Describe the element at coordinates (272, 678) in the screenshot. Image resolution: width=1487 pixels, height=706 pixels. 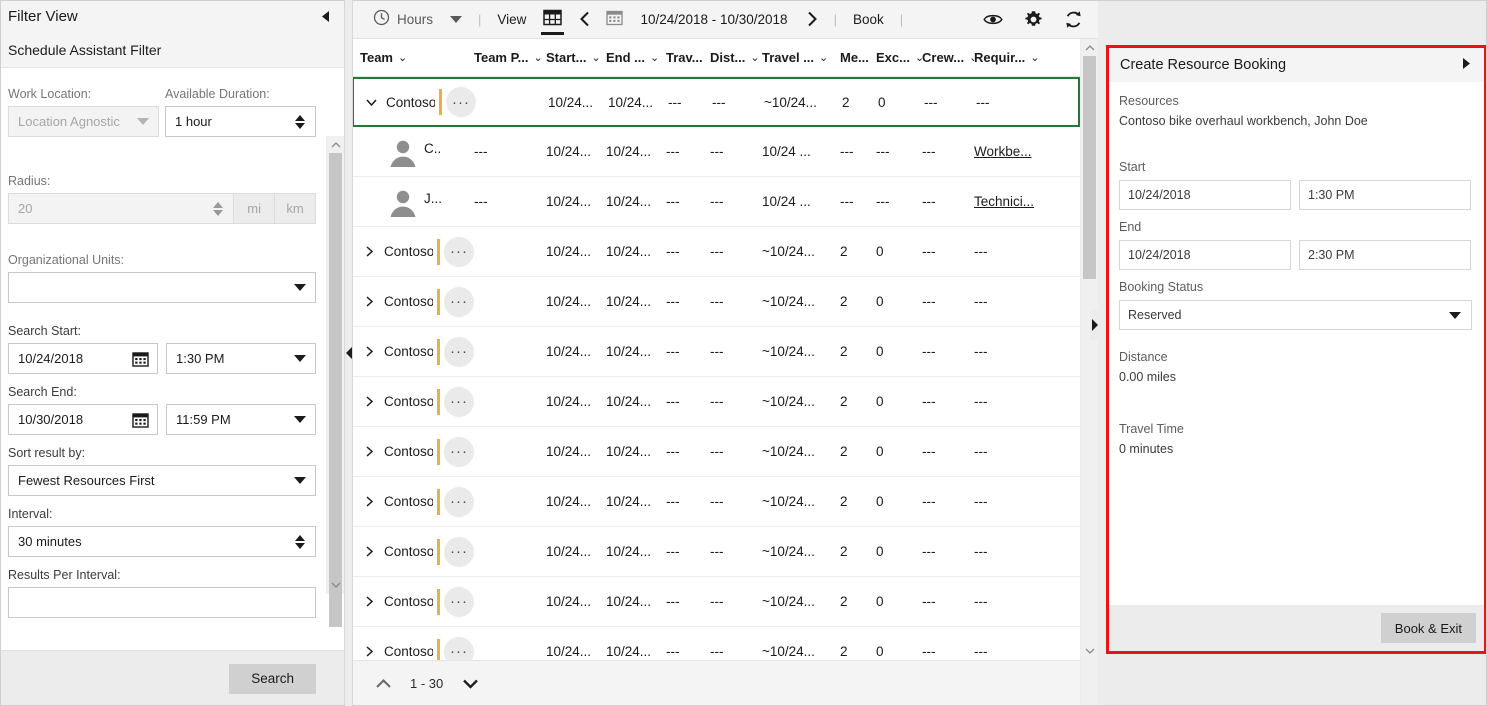
I see `search-button: Search` at that location.